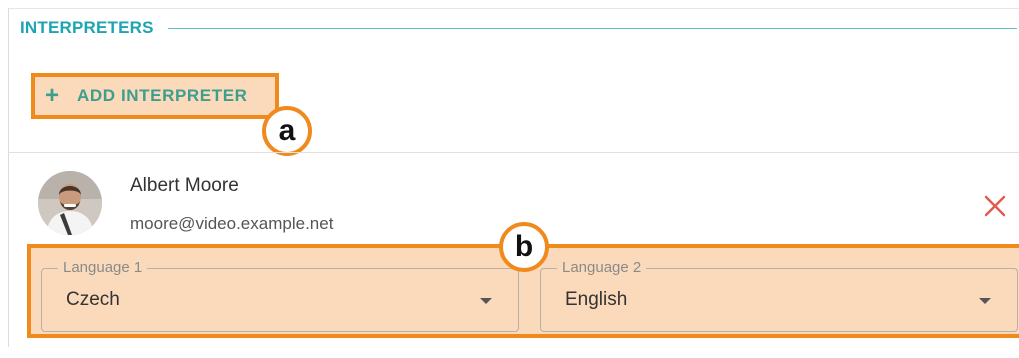  Describe the element at coordinates (103, 267) in the screenshot. I see `language-1-label: Language 1` at that location.